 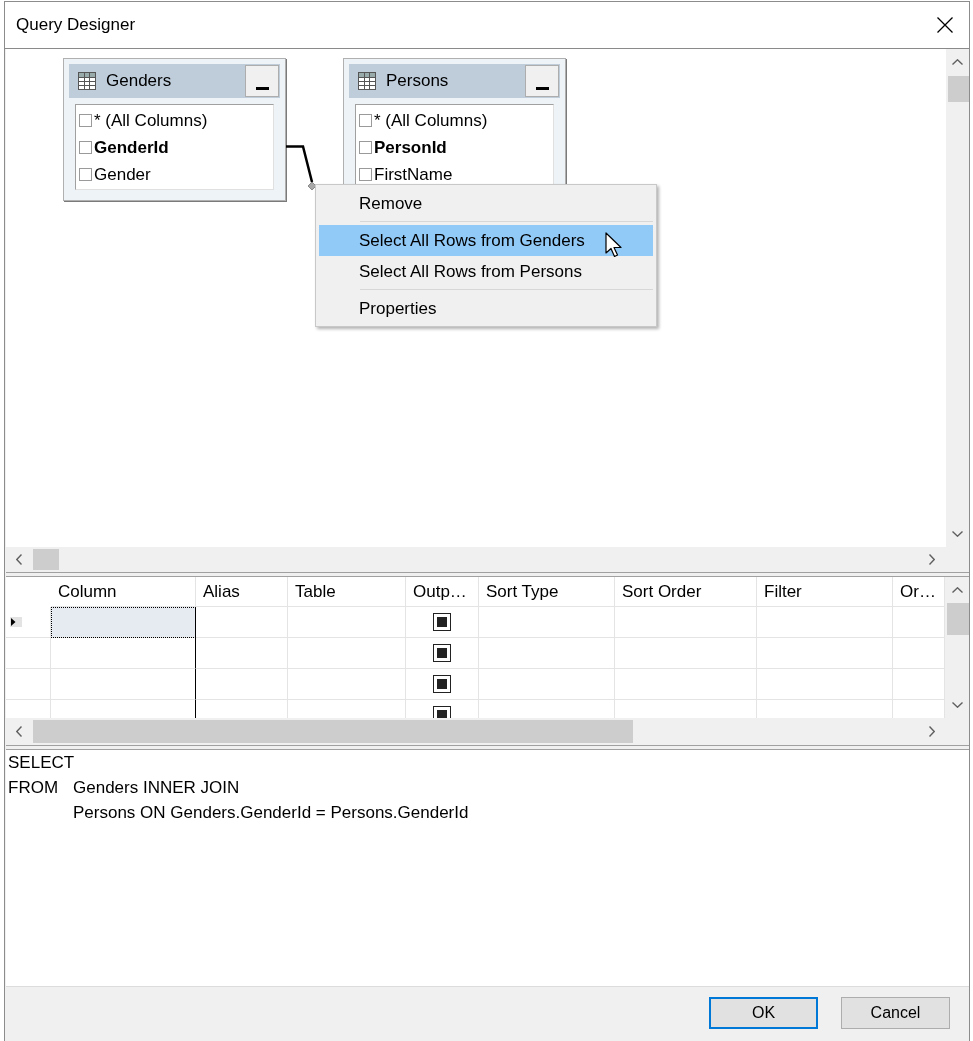 I want to click on column-name: Gender, so click(x=122, y=174).